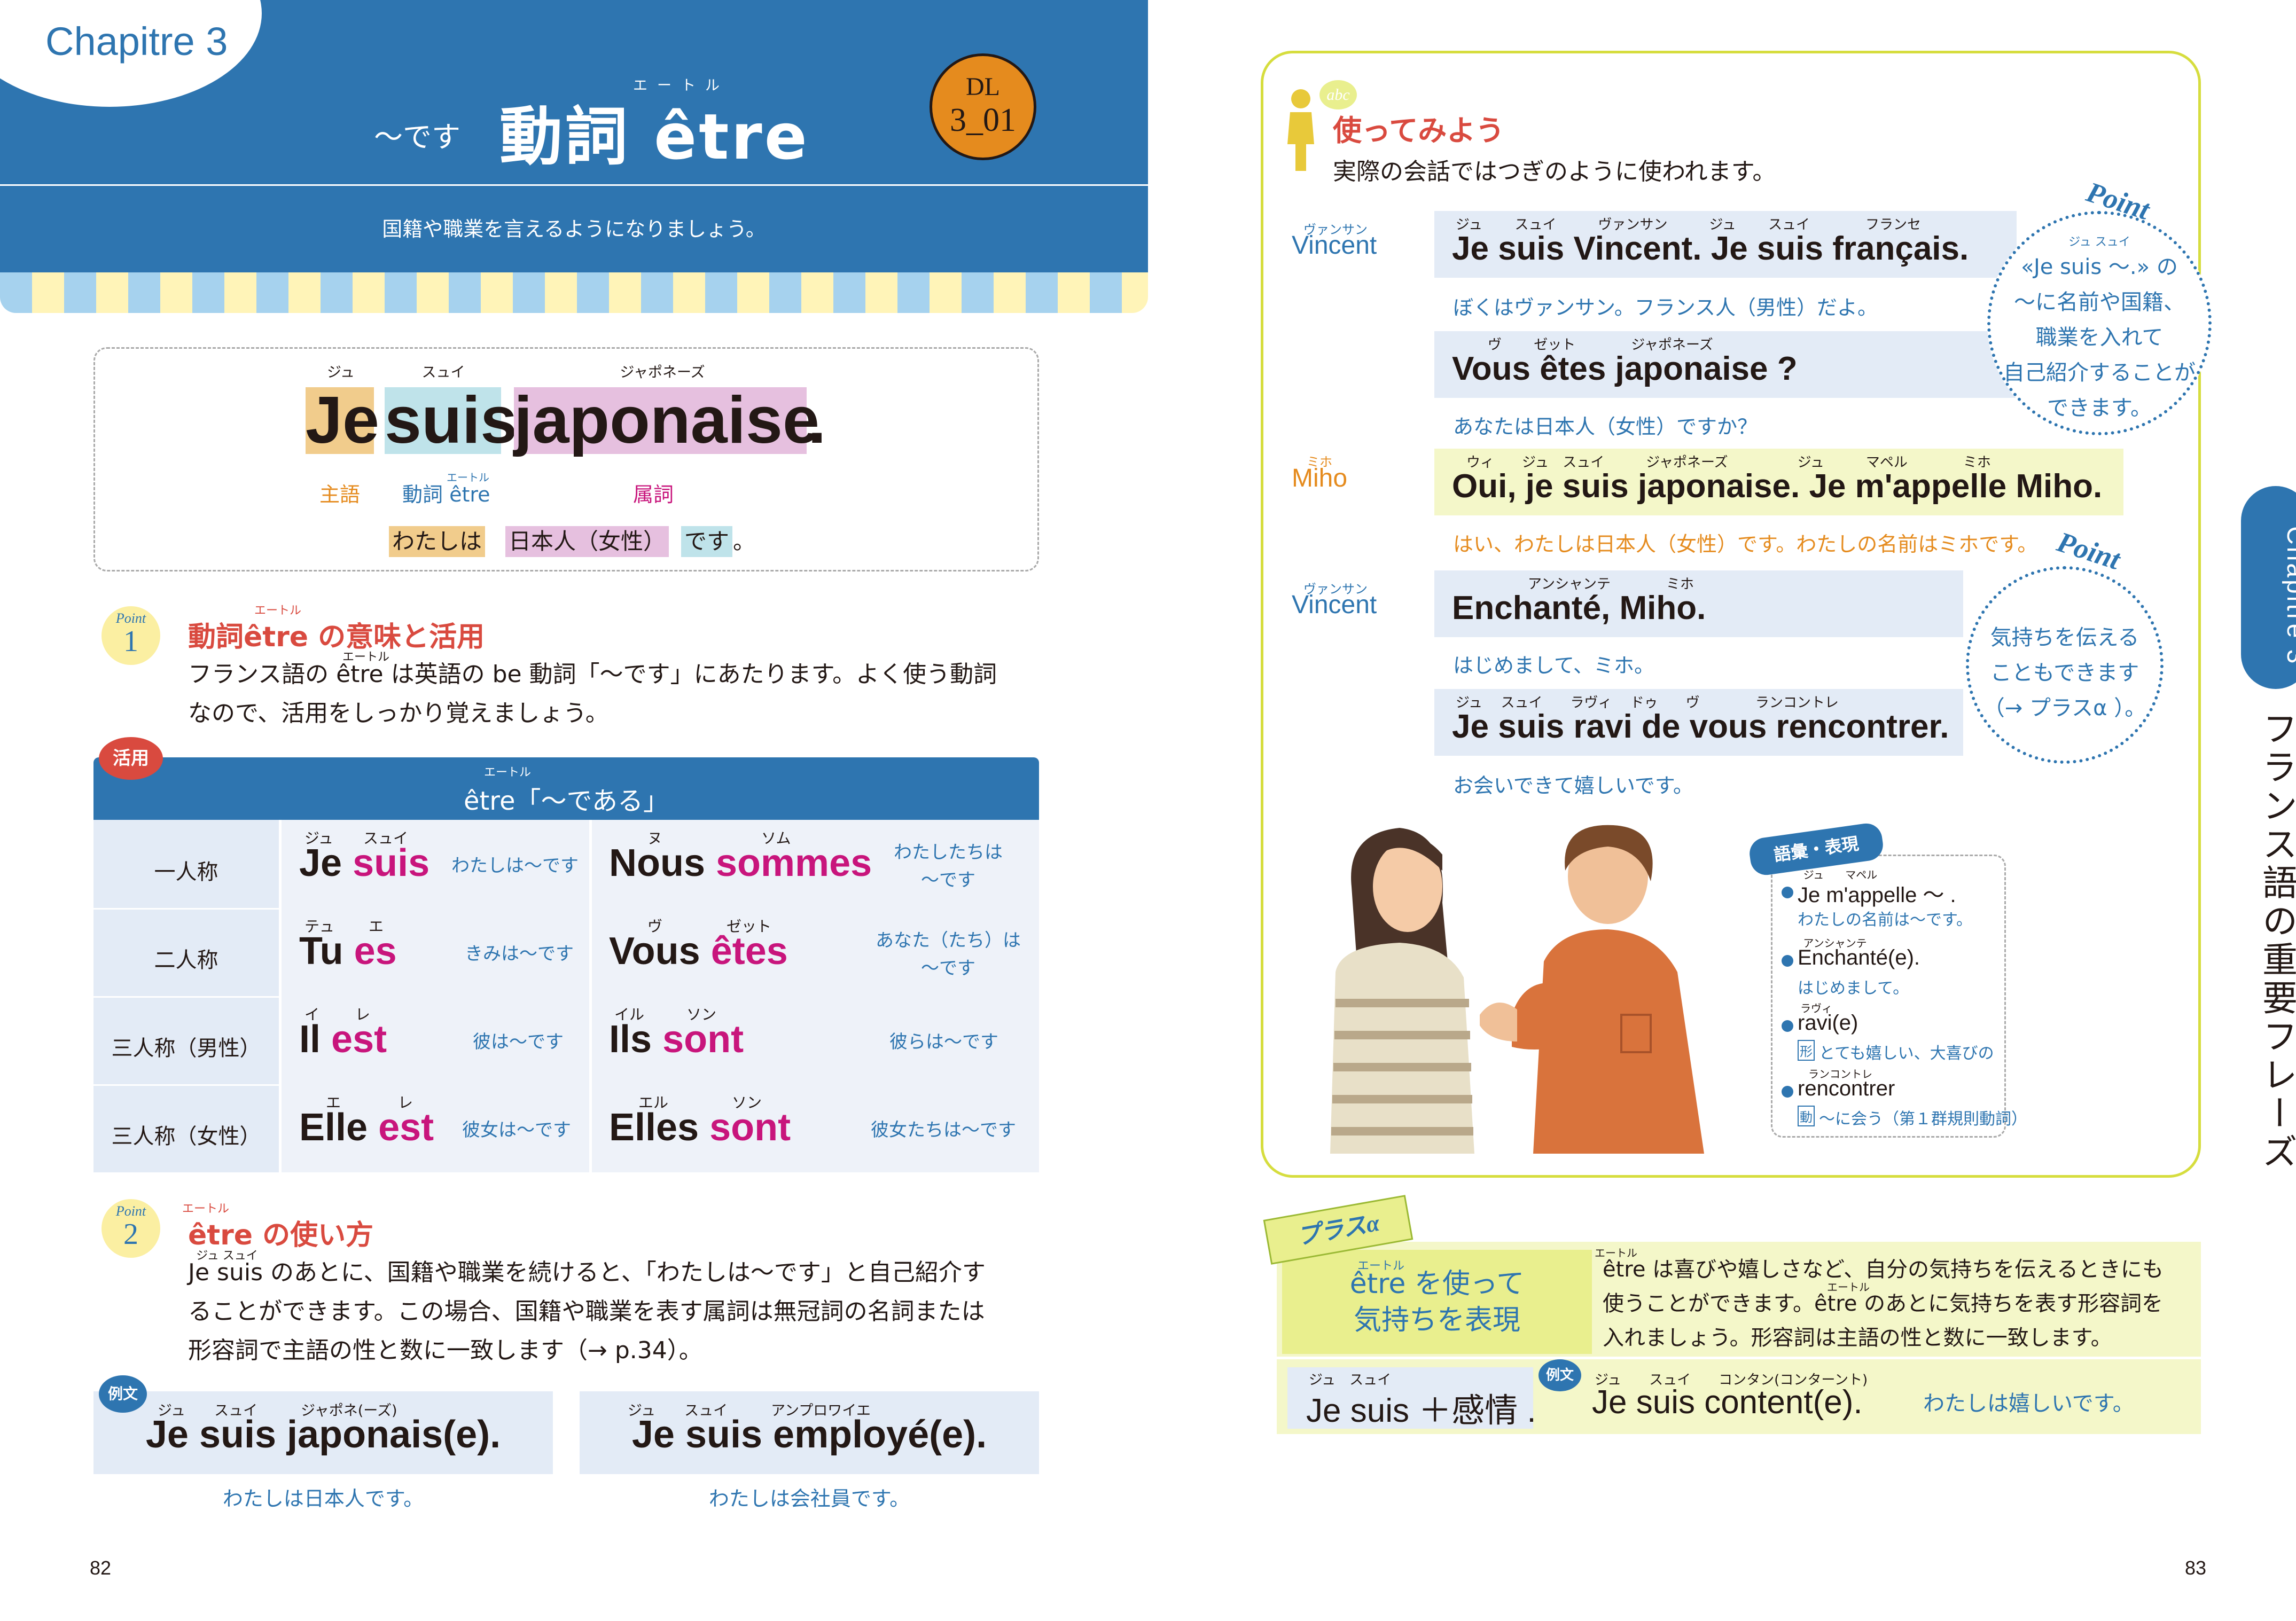 This screenshot has height=1621, width=2296. Describe the element at coordinates (445, 1350) in the screenshot. I see `point-2-body-line-3: 形容詞で主語の性と数に一致します（→ p.34）。` at that location.